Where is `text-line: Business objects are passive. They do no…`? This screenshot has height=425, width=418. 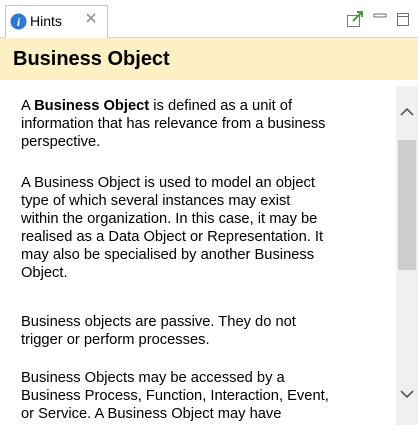
text-line: Business objects are passive. They do no… is located at coordinates (158, 322).